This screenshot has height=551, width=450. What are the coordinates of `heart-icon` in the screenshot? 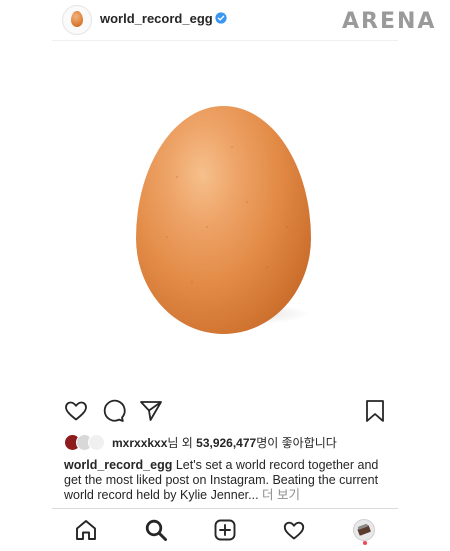 It's located at (76, 411).